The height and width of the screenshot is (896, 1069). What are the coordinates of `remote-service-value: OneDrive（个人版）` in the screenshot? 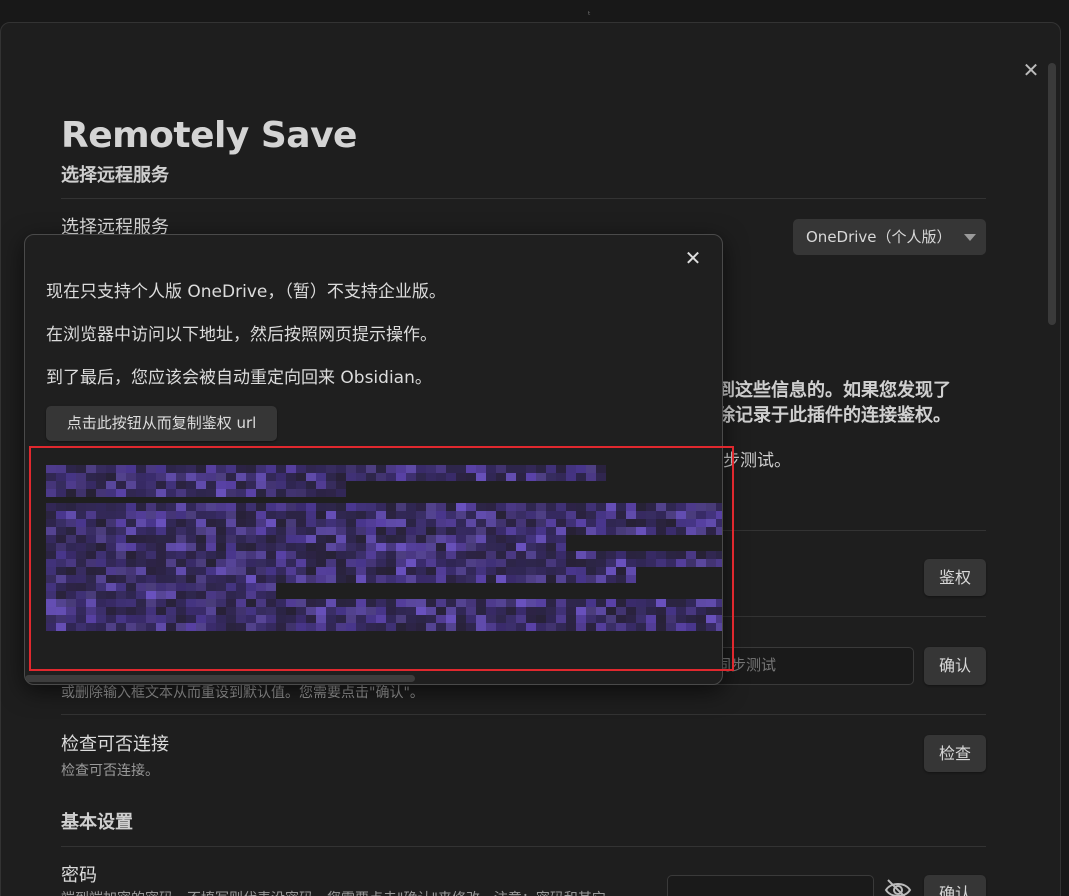 It's located at (879, 237).